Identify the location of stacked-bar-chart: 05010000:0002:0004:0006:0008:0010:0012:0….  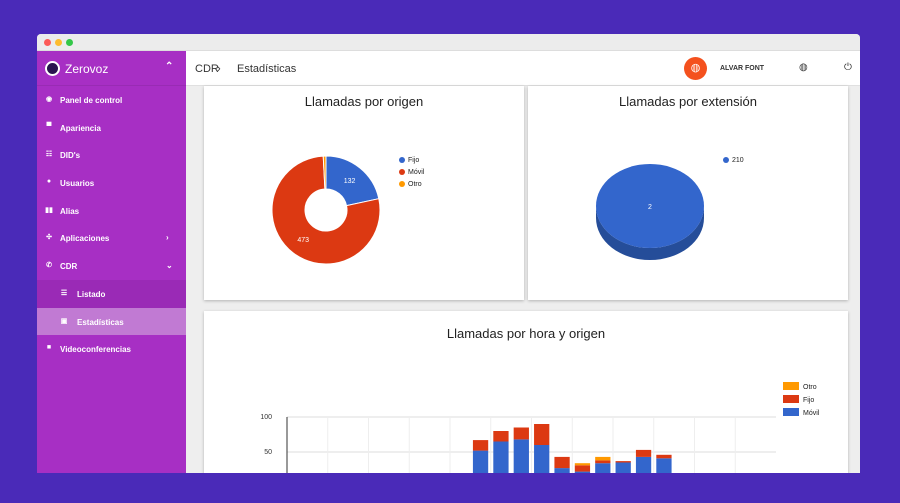
(518, 443).